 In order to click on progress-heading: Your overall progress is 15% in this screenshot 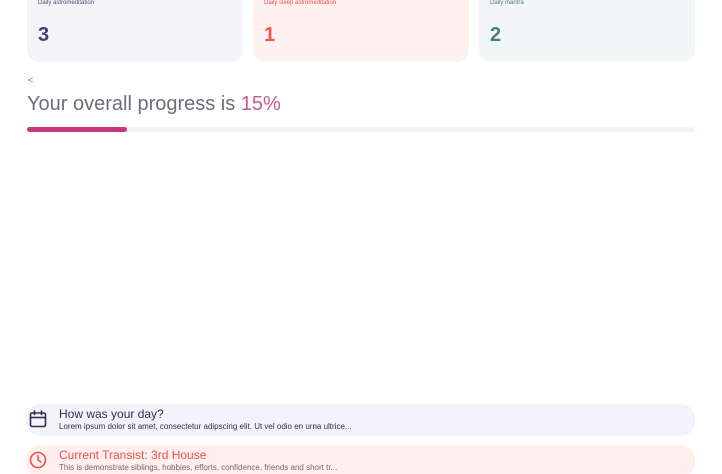, I will do `click(154, 104)`.